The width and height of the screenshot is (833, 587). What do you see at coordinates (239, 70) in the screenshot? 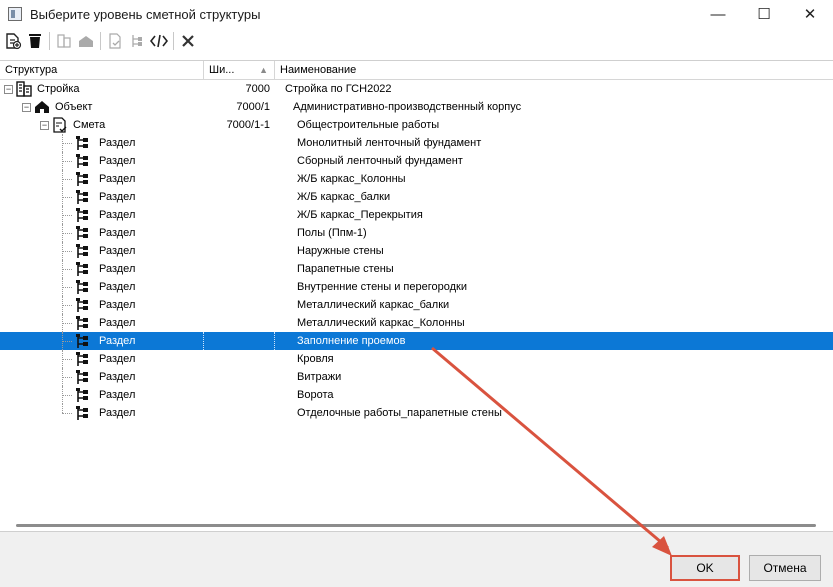
I see `column-code: Ши... ▲` at bounding box center [239, 70].